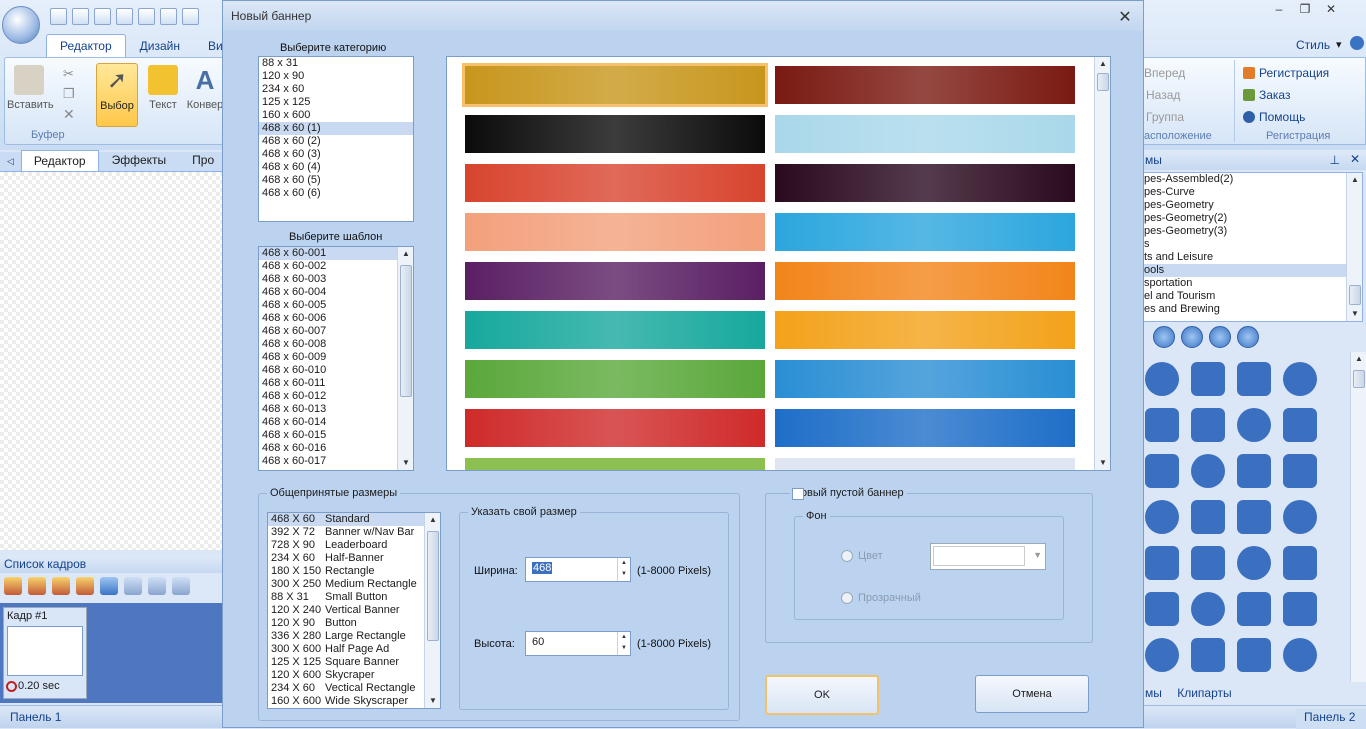 The width and height of the screenshot is (1366, 729). What do you see at coordinates (1208, 379) in the screenshot?
I see `mountain-shape-icon` at bounding box center [1208, 379].